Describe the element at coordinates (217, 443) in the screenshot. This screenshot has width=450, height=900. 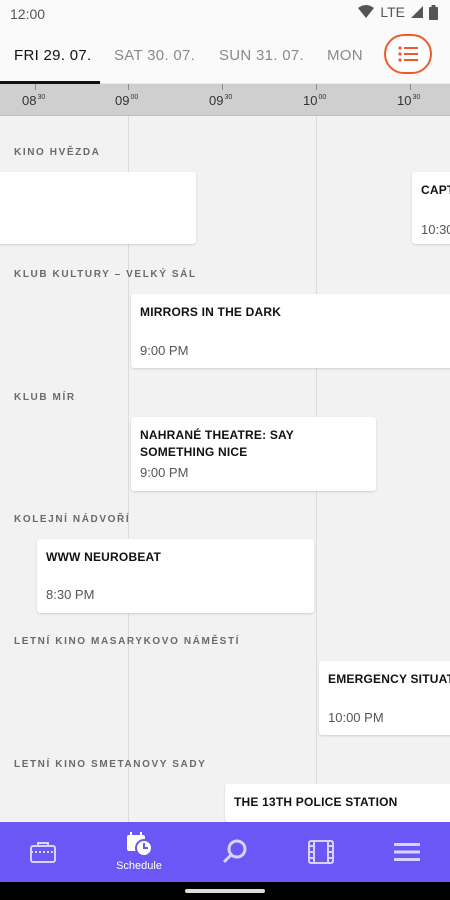
I see `event-title: NAHRANÉ THEATRE: SAY SOMETHING NICE` at that location.